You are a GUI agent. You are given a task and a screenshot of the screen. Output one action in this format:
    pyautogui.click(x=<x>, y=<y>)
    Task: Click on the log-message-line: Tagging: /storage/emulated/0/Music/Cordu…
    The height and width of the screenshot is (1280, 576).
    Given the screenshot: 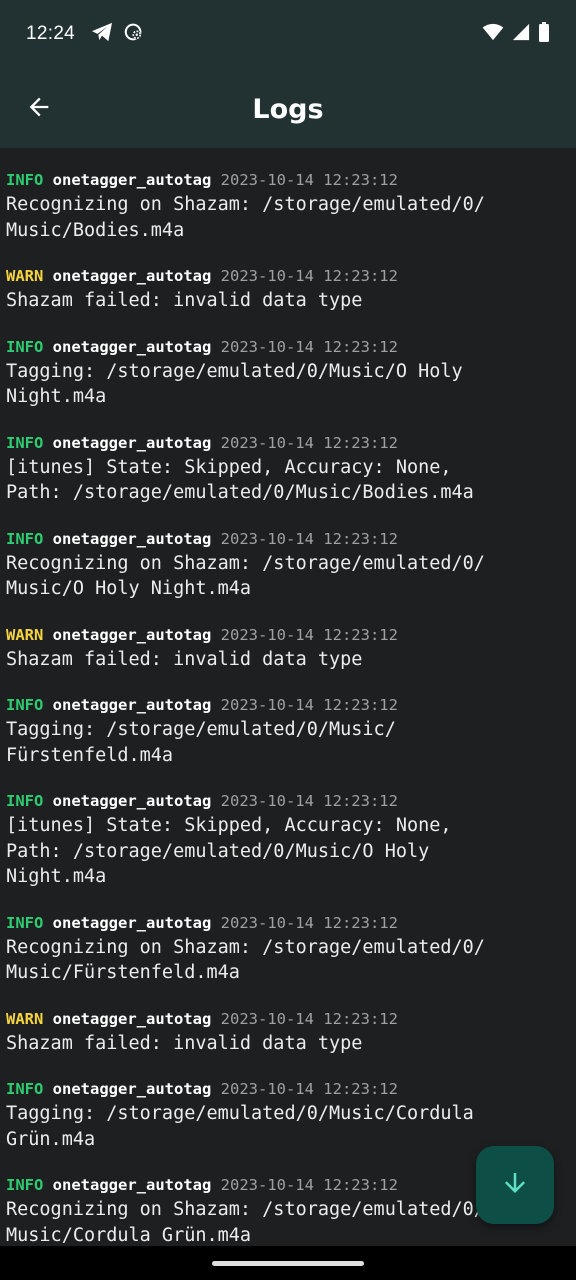 What is the action you would take?
    pyautogui.click(x=240, y=1113)
    